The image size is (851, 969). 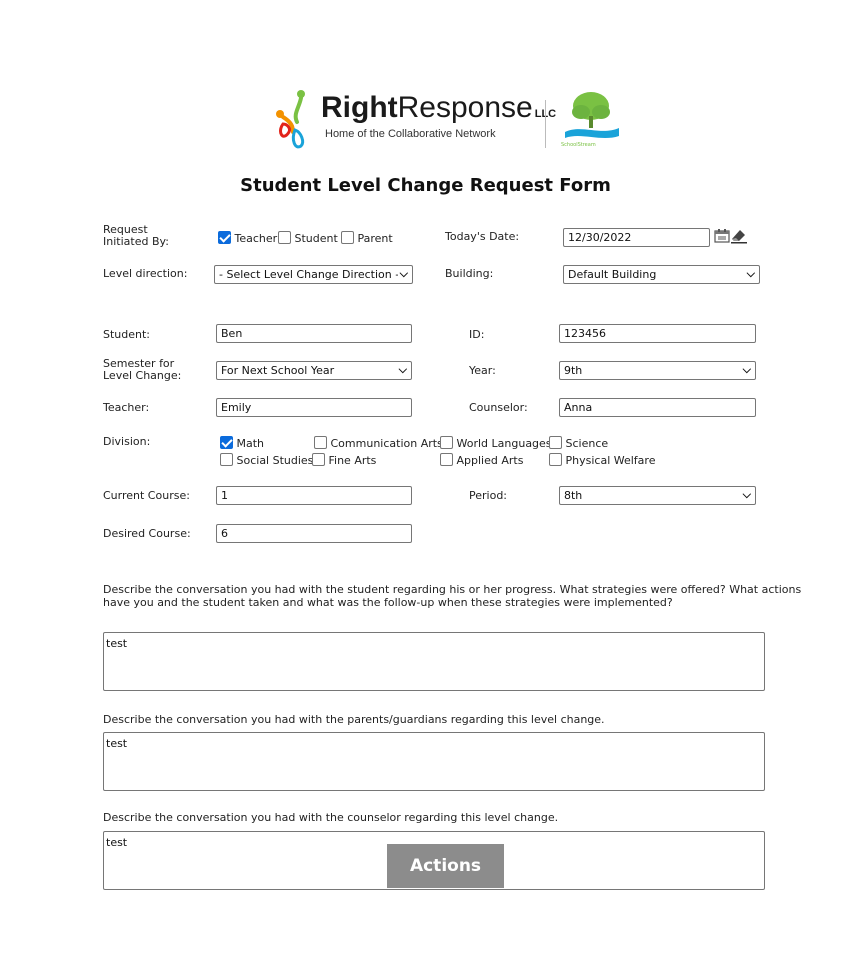 What do you see at coordinates (739, 236) in the screenshot?
I see `eraser-icon` at bounding box center [739, 236].